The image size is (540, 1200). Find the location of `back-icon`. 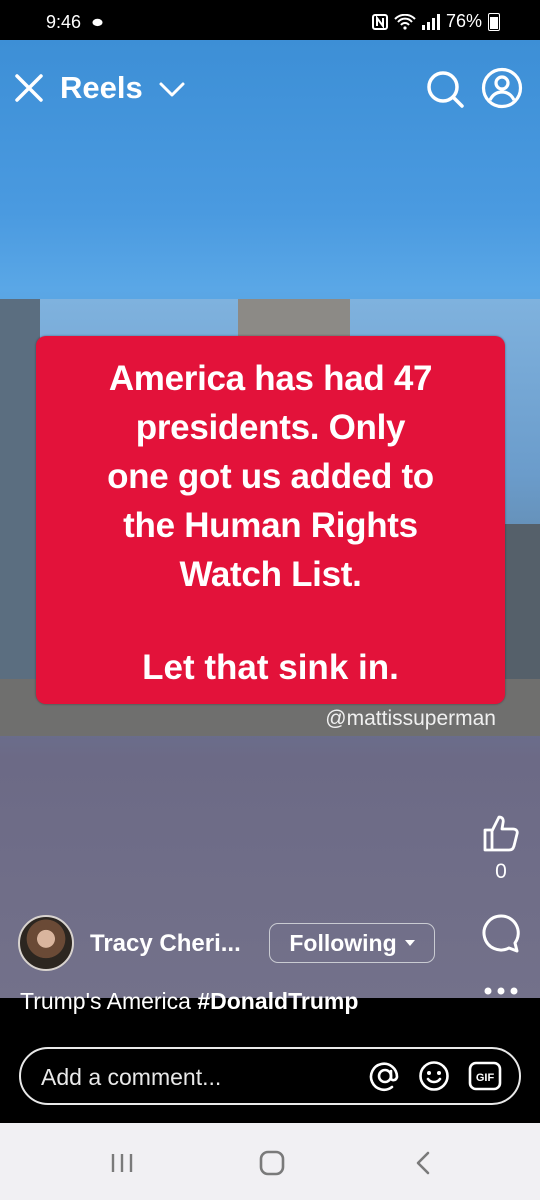

back-icon is located at coordinates (423, 1163).